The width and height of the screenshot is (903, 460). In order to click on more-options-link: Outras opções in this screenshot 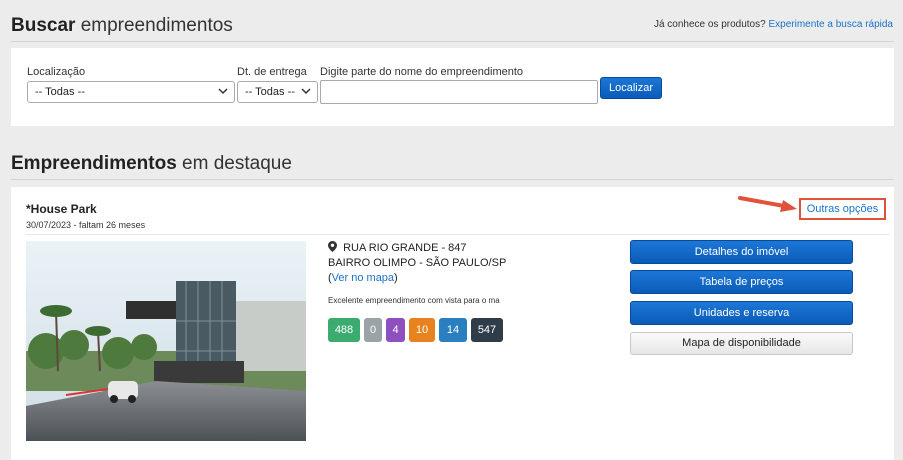, I will do `click(842, 209)`.